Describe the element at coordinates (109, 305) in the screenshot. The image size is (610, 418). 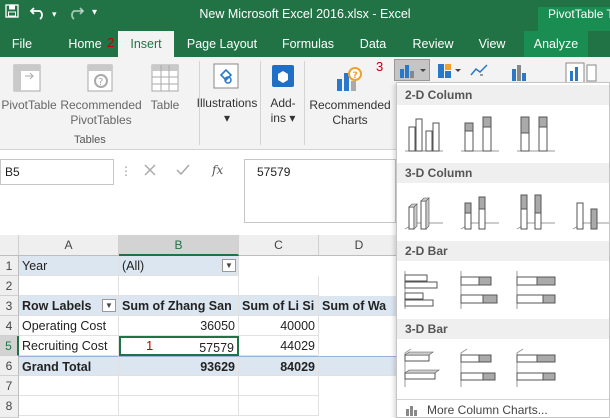
I see `row-labels-filter-icon: ▼` at that location.